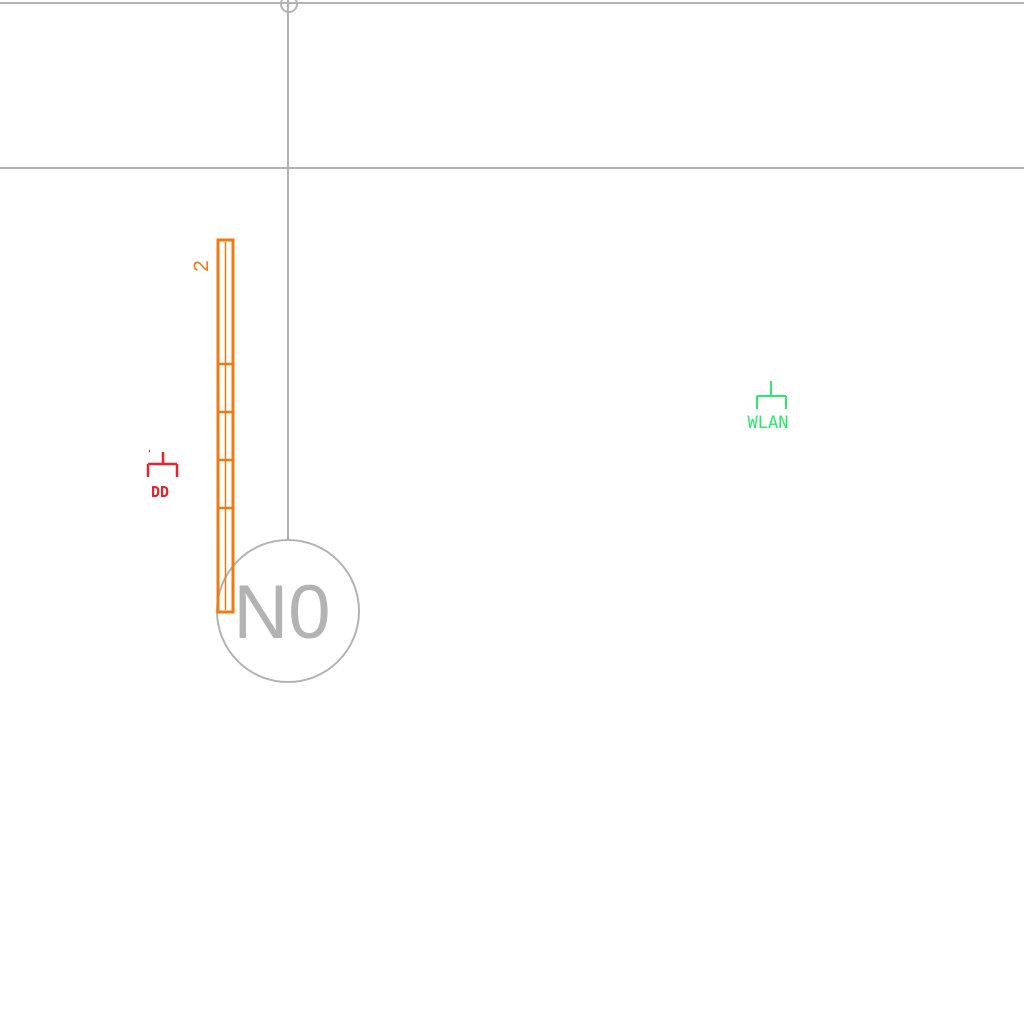  What do you see at coordinates (281, 612) in the screenshot?
I see `grid-axis-label: N0` at bounding box center [281, 612].